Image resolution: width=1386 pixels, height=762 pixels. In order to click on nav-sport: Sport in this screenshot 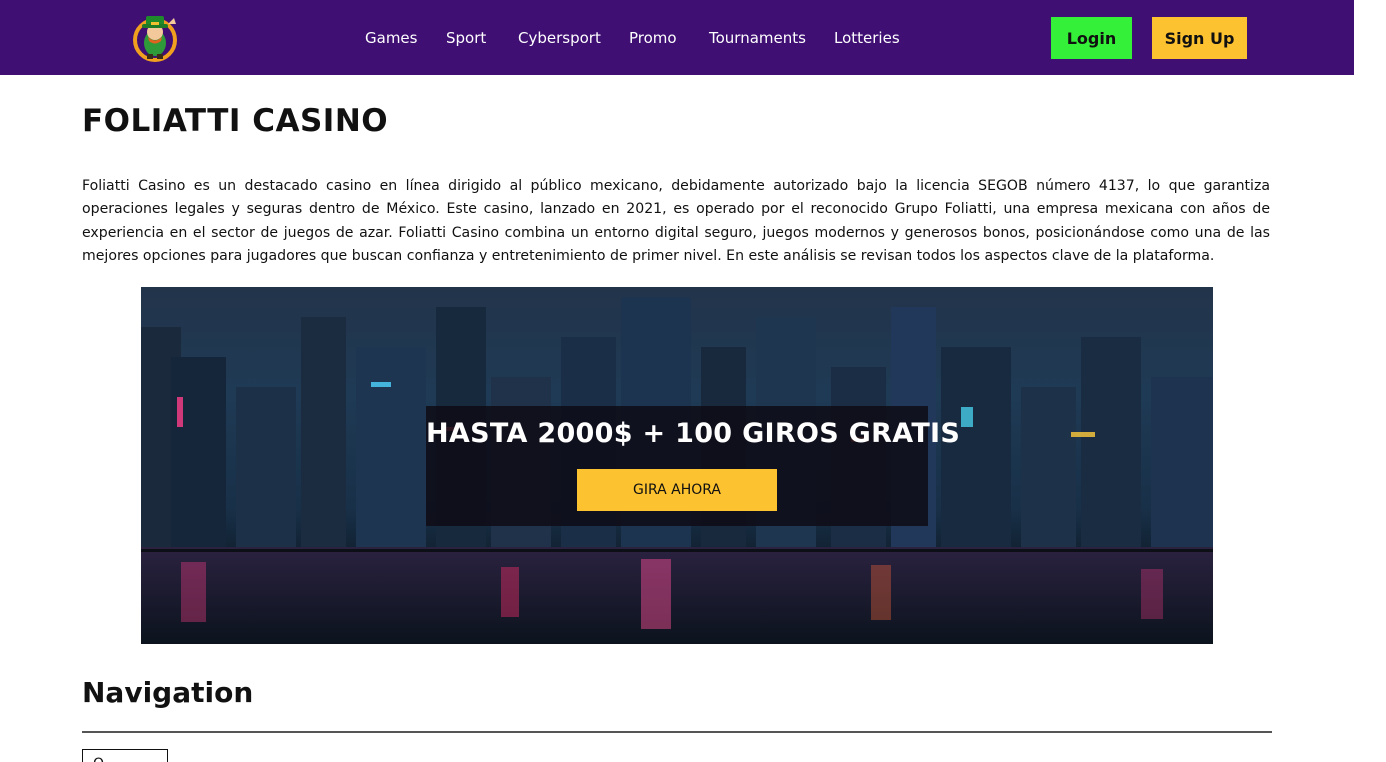, I will do `click(466, 38)`.